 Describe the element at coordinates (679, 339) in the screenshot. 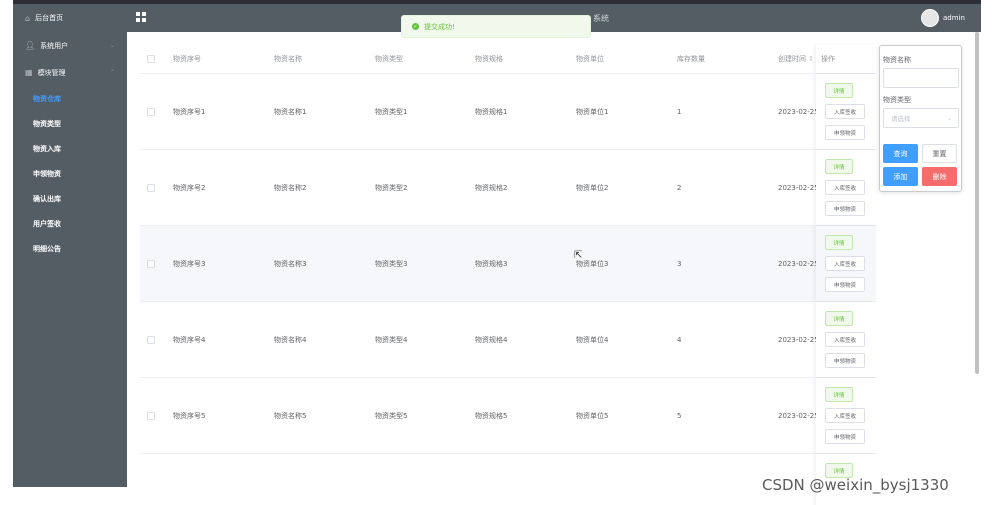

I see `table-cell-qty: 4` at that location.